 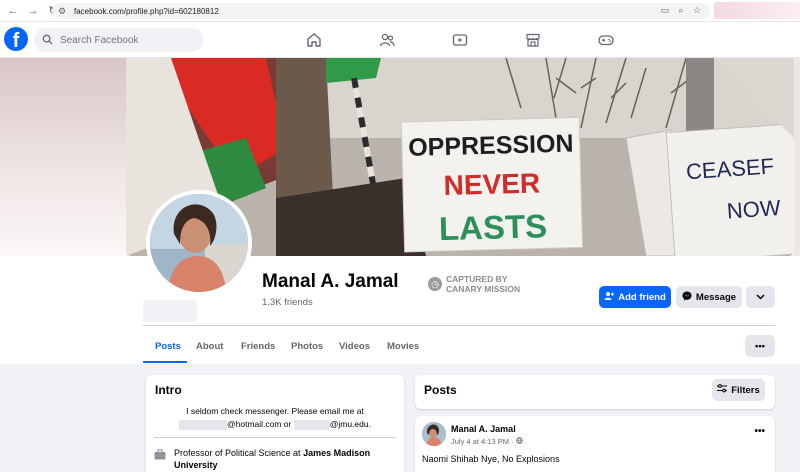 What do you see at coordinates (460, 40) in the screenshot?
I see `video-icon` at bounding box center [460, 40].